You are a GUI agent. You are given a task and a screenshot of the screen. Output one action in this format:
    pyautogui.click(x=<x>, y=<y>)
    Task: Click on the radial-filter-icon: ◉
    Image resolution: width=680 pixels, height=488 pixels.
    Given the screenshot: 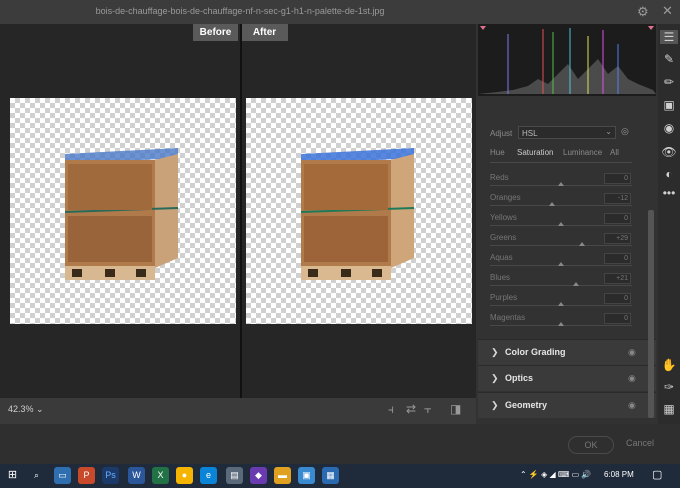 What is the action you would take?
    pyautogui.click(x=669, y=128)
    